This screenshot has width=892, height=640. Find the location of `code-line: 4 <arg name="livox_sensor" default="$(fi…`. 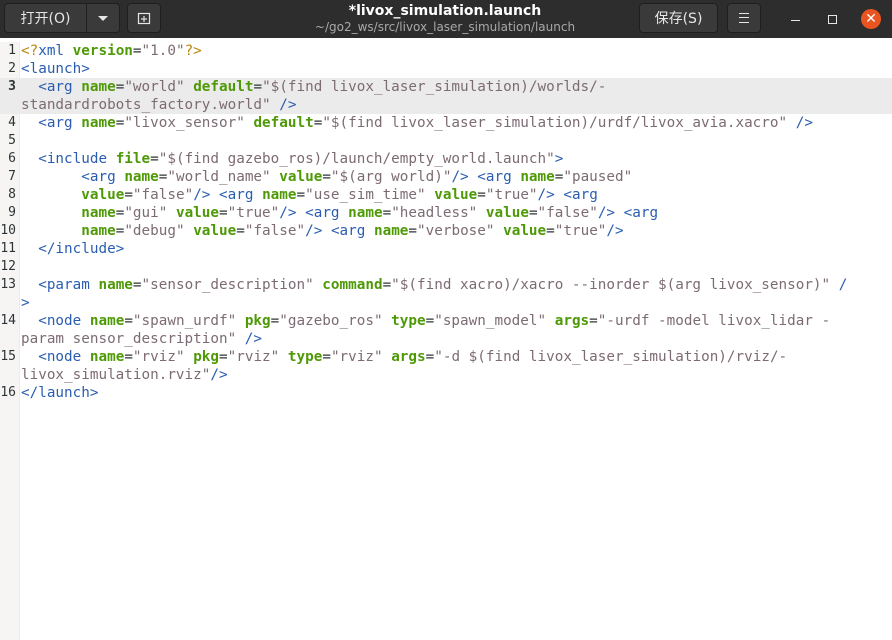

code-line: 4 <arg name="livox_sensor" default="$(fi… is located at coordinates (446, 123).